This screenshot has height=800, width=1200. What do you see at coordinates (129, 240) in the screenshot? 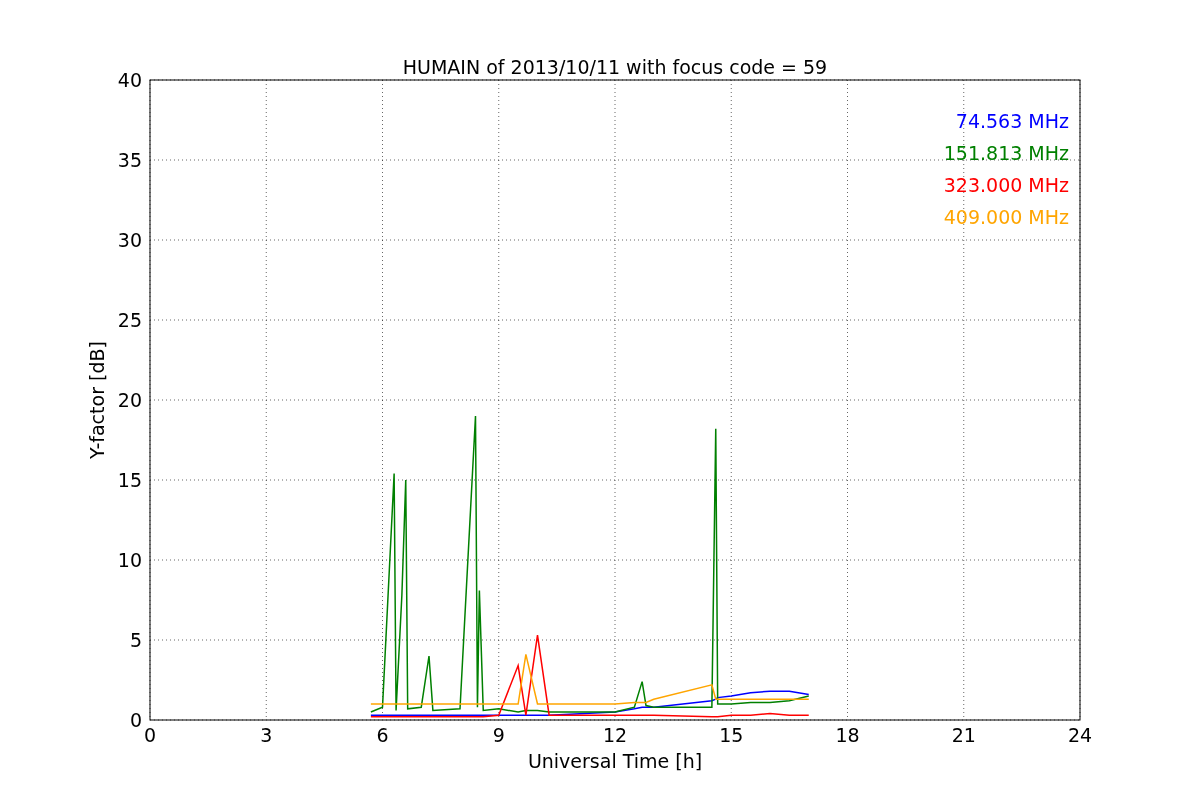
I see `y-tick-label: 30` at bounding box center [129, 240].